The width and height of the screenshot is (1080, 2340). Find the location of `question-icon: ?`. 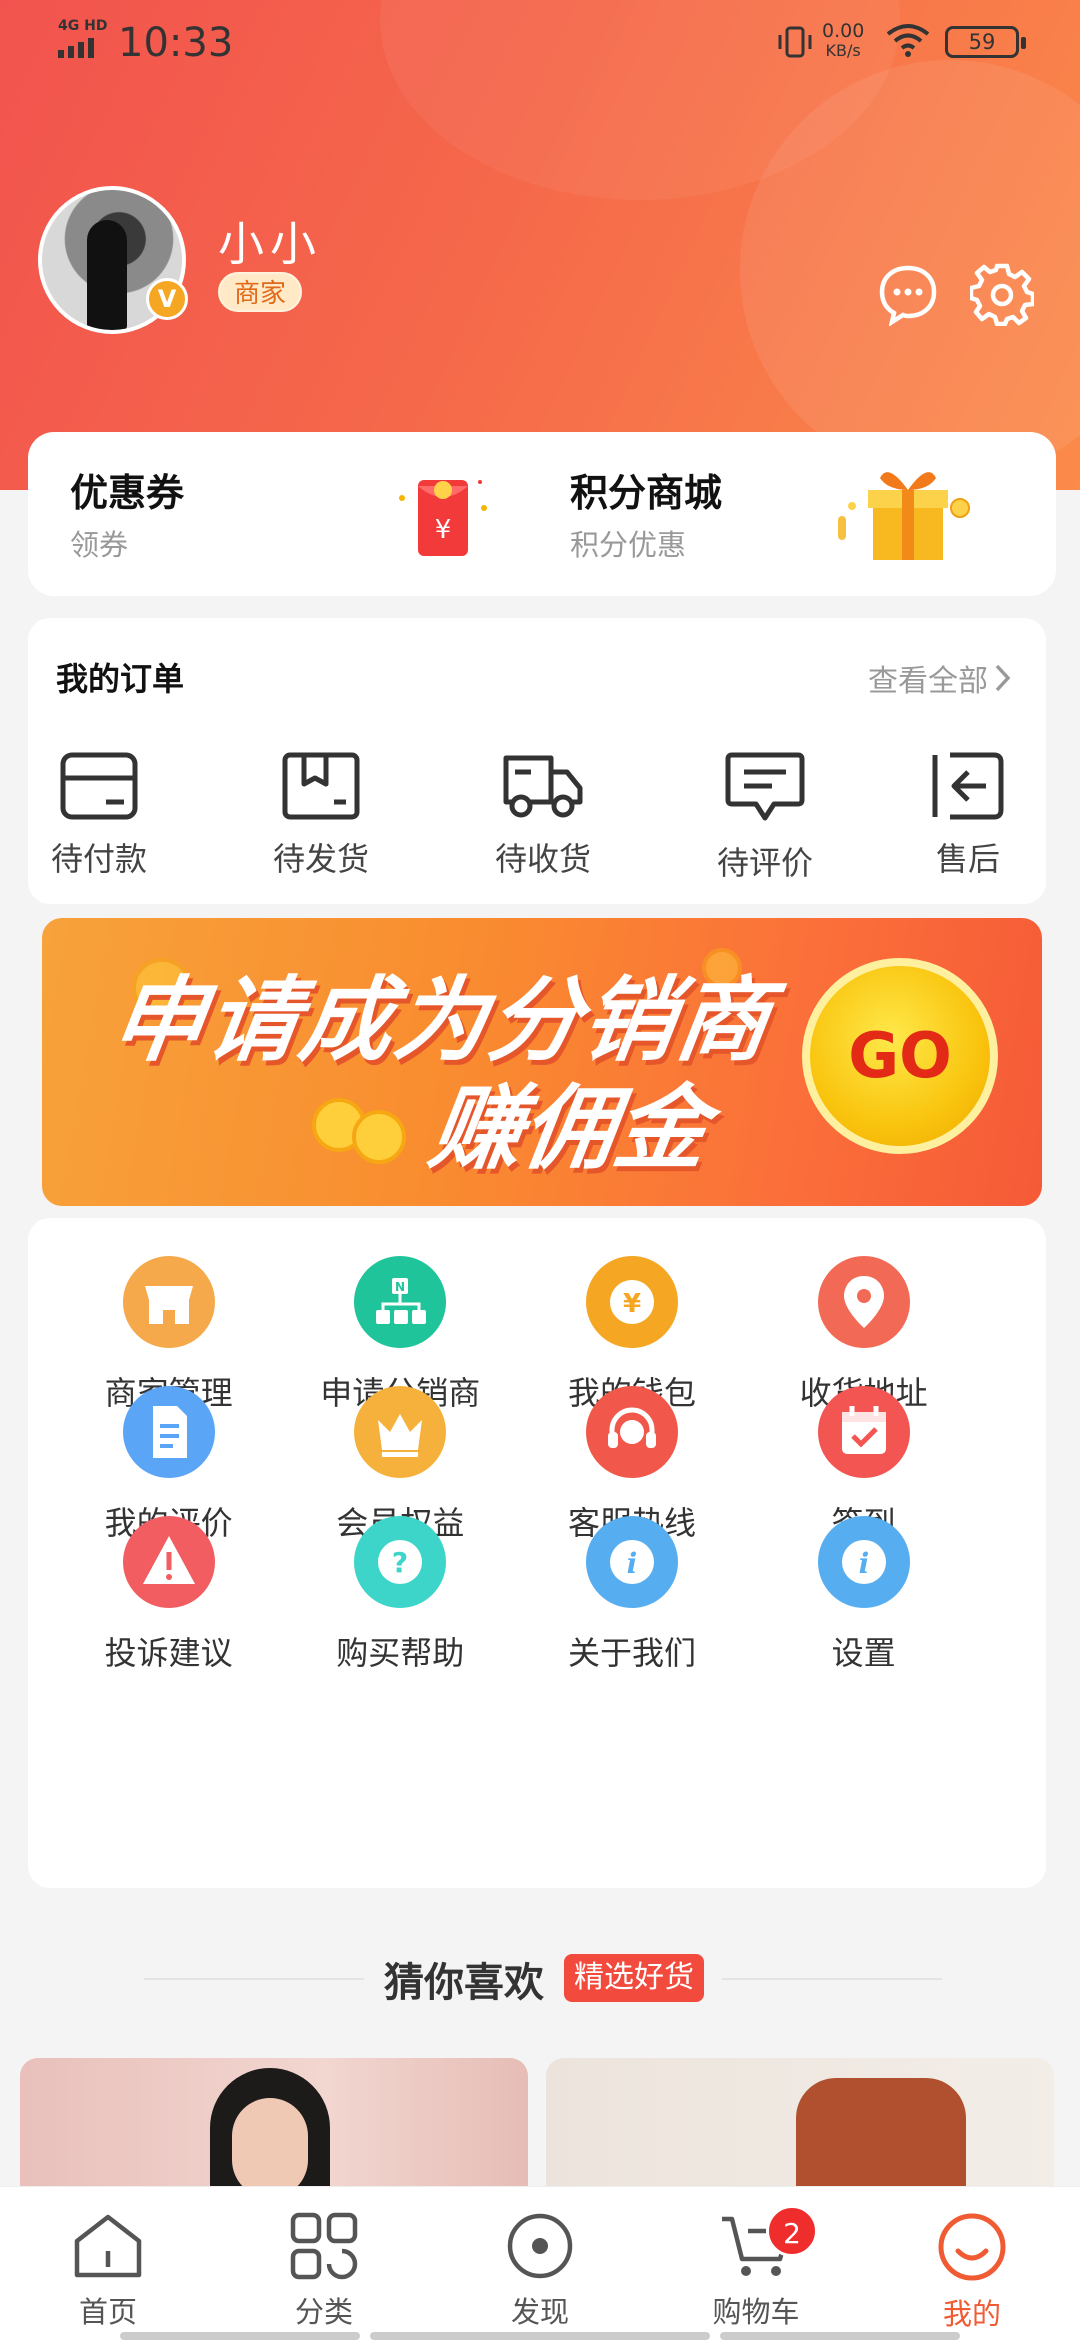

question-icon: ? is located at coordinates (400, 1562).